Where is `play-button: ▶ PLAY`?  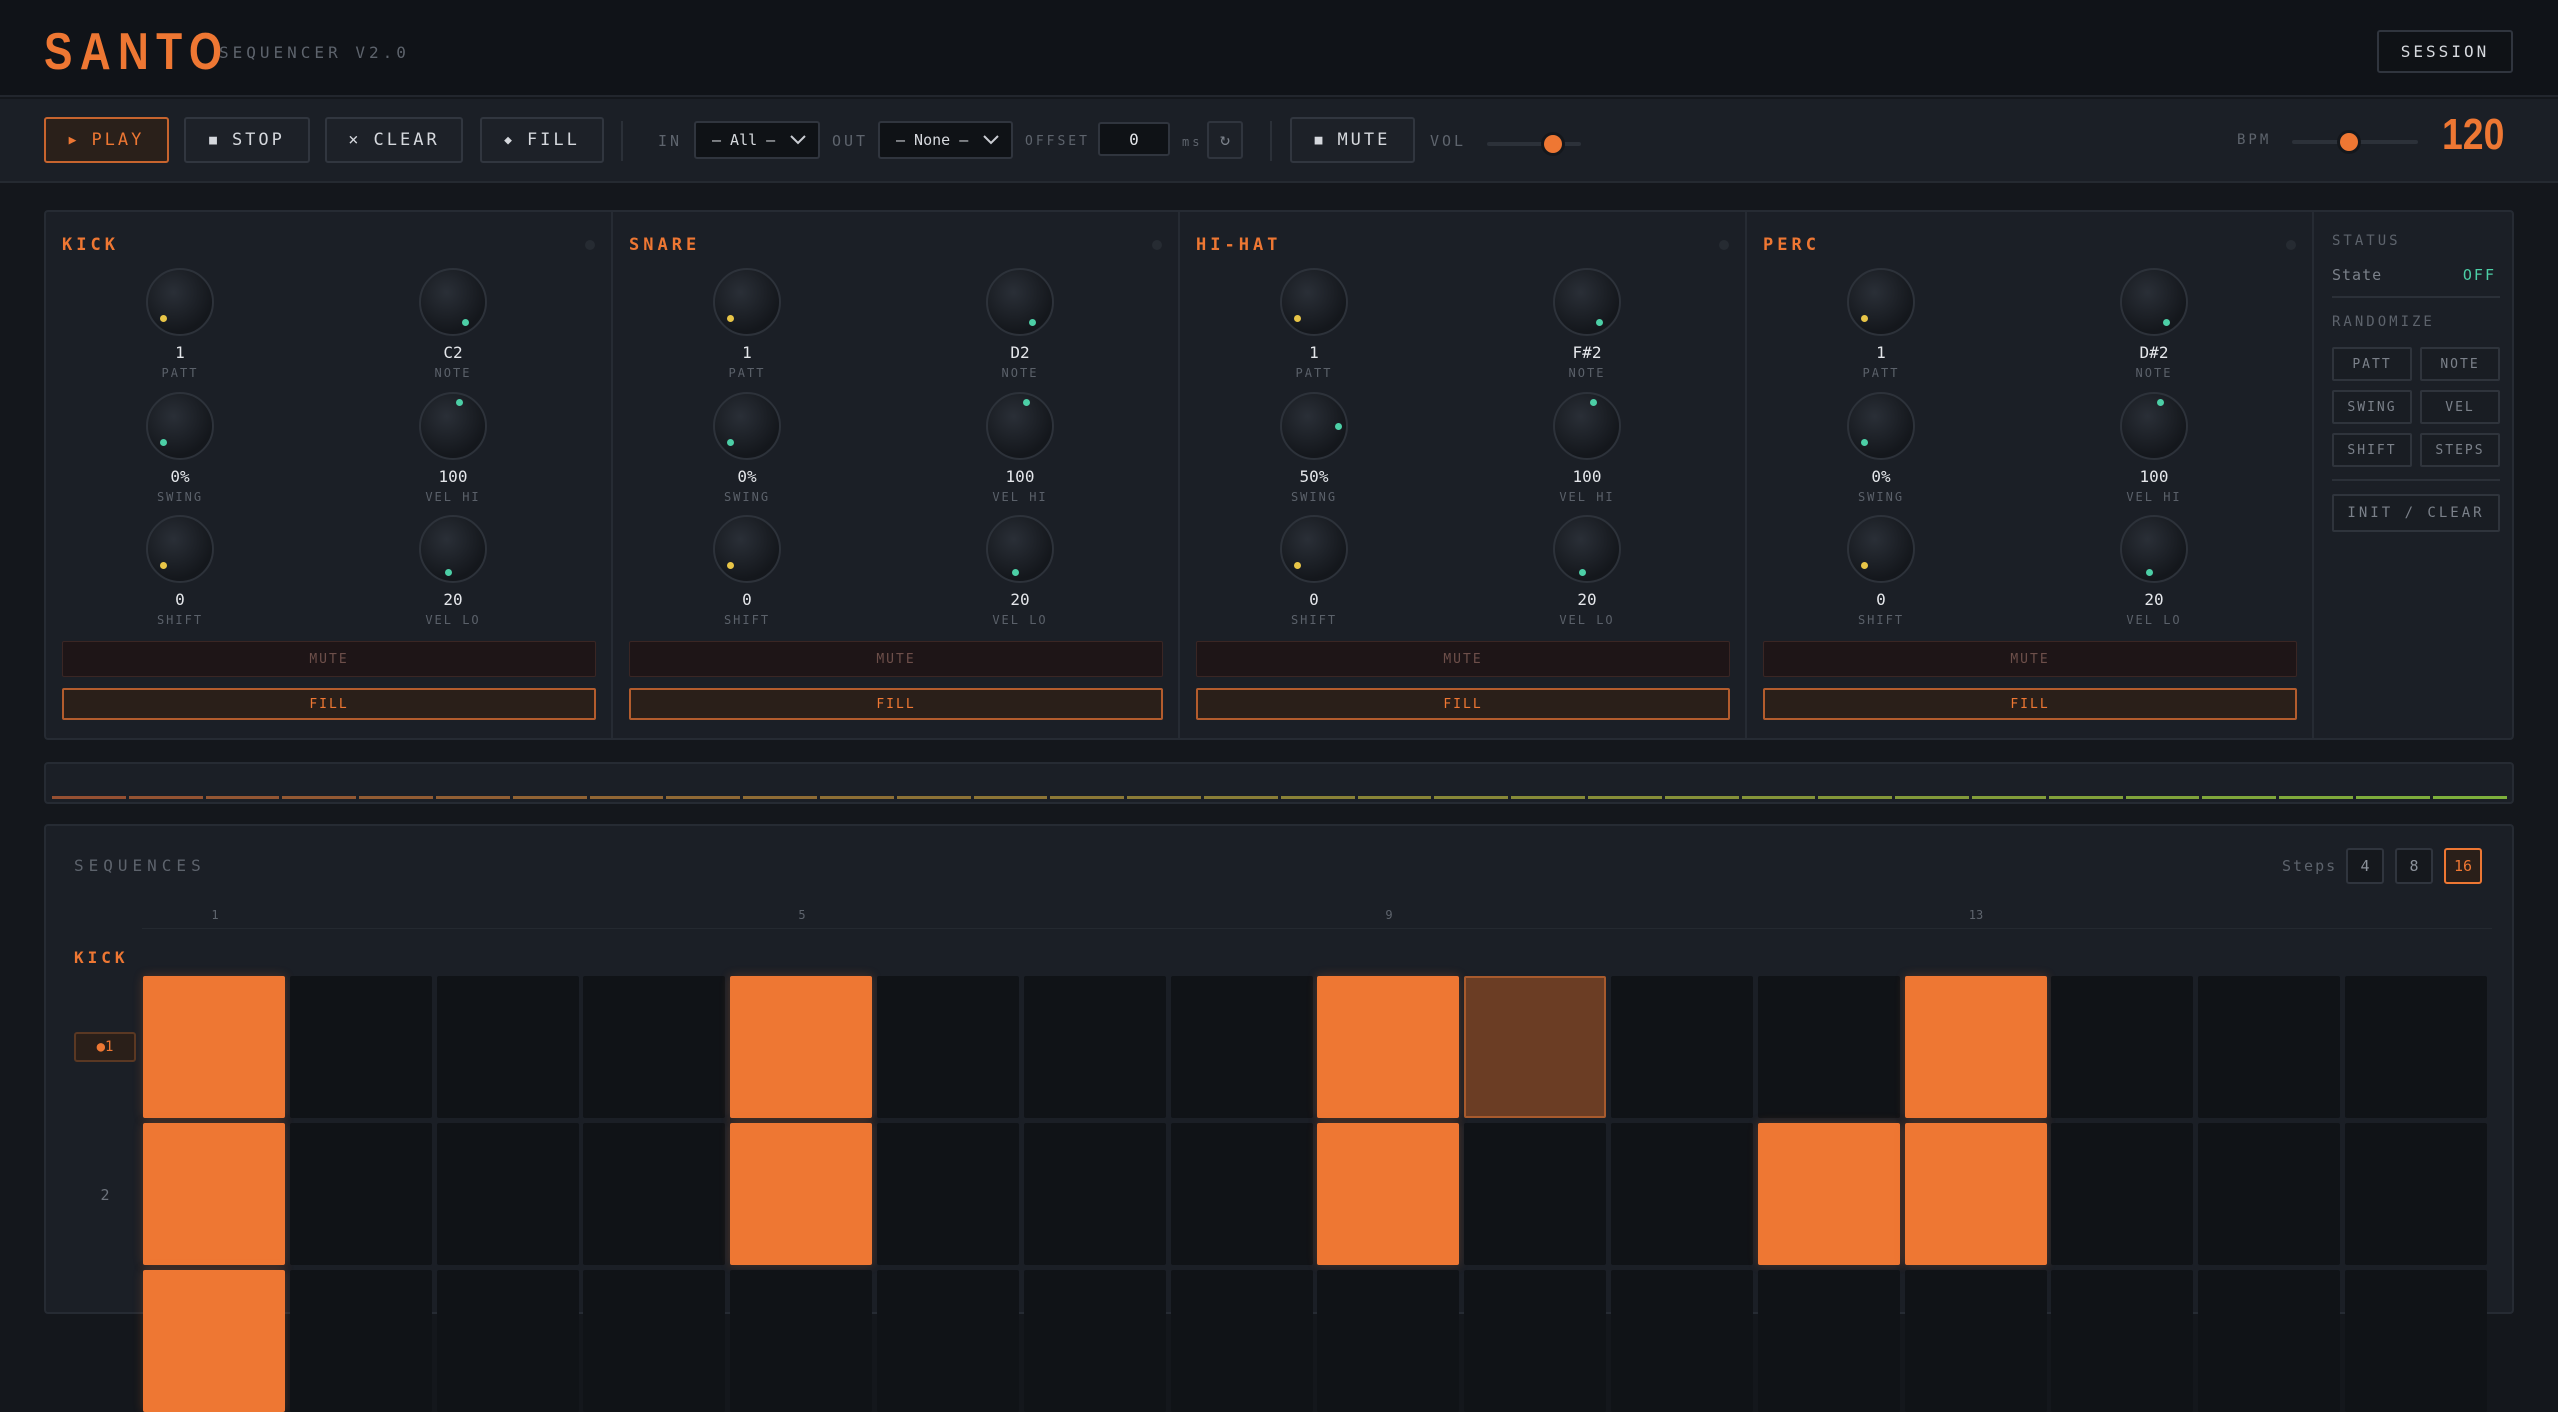
play-button: ▶ PLAY is located at coordinates (106, 140).